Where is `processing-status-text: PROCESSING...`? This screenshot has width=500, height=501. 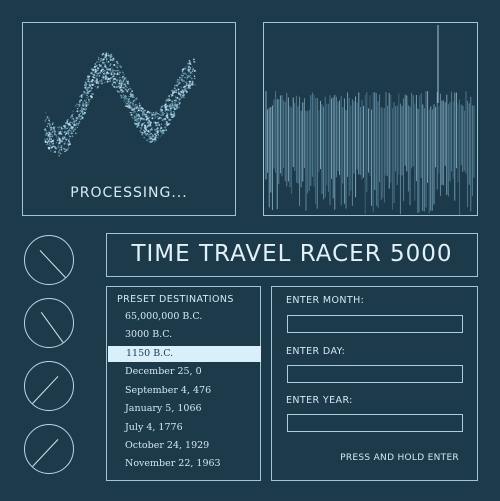
processing-status-text: PROCESSING... is located at coordinates (129, 193).